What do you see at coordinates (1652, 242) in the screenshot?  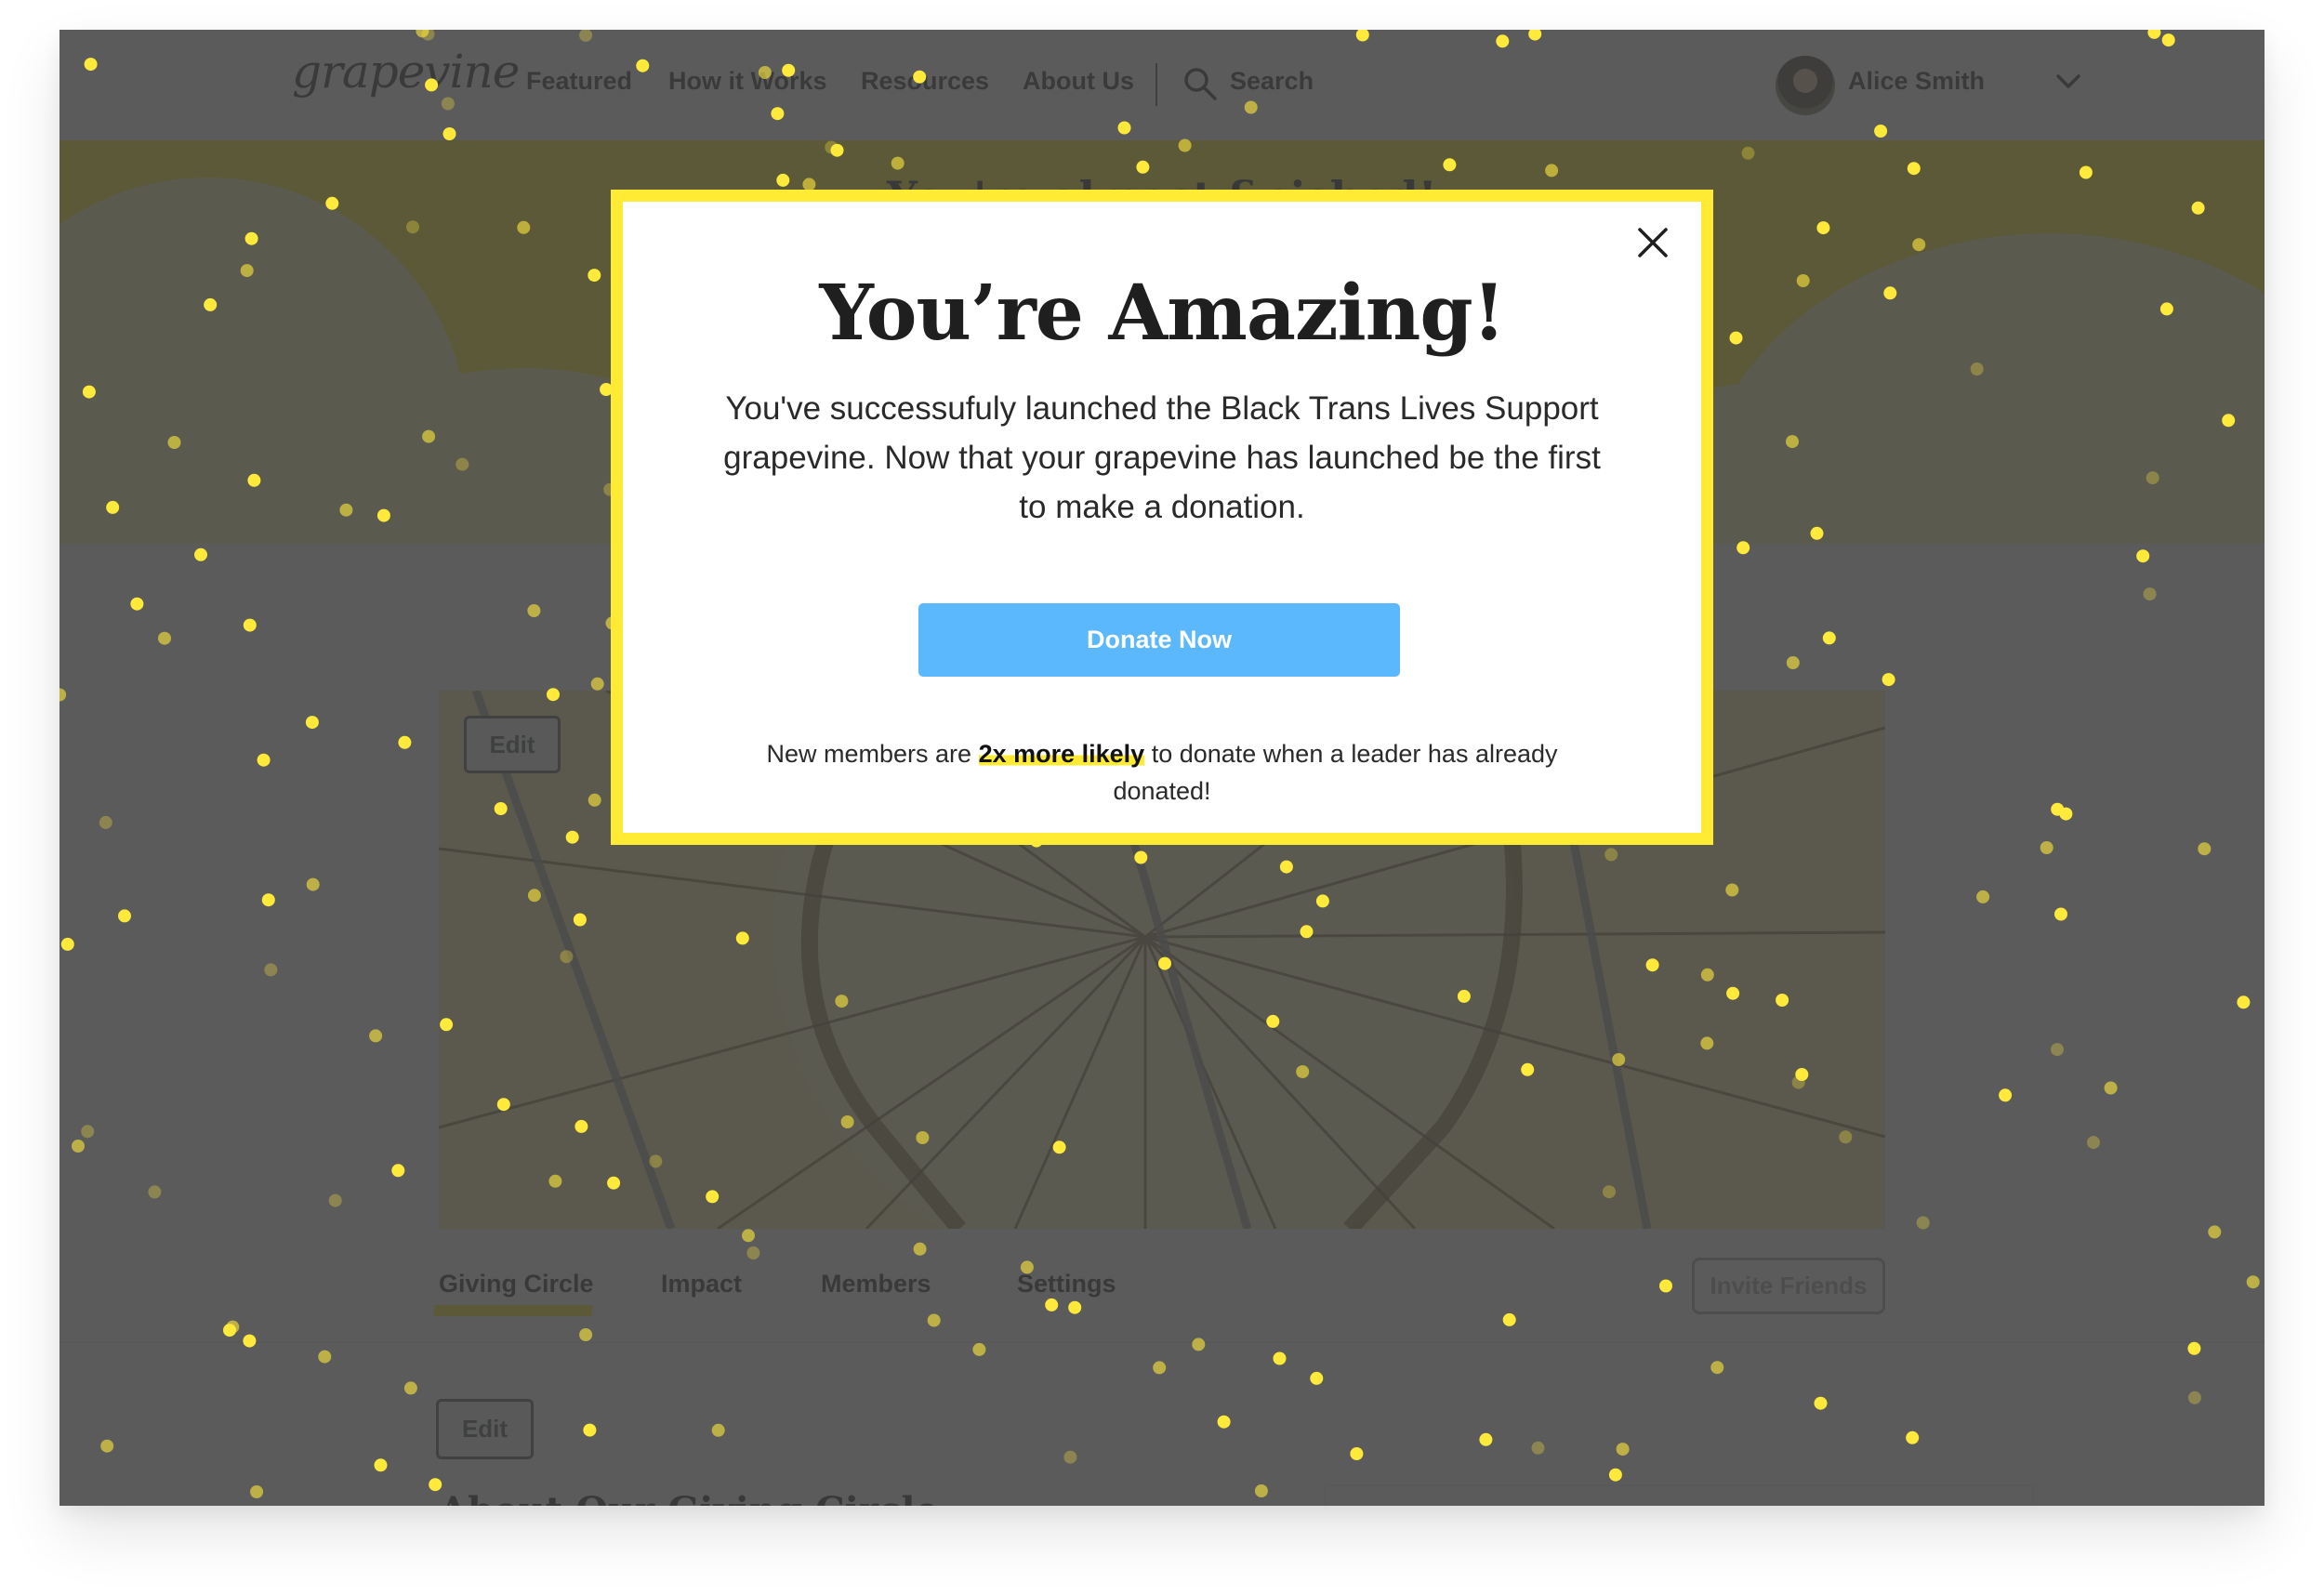 I see `close-icon` at bounding box center [1652, 242].